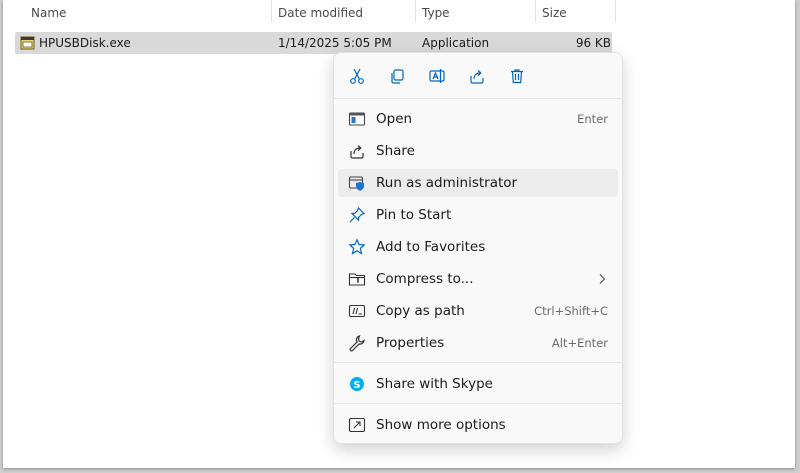  Describe the element at coordinates (577, 13) in the screenshot. I see `column-header-size: Size` at that location.